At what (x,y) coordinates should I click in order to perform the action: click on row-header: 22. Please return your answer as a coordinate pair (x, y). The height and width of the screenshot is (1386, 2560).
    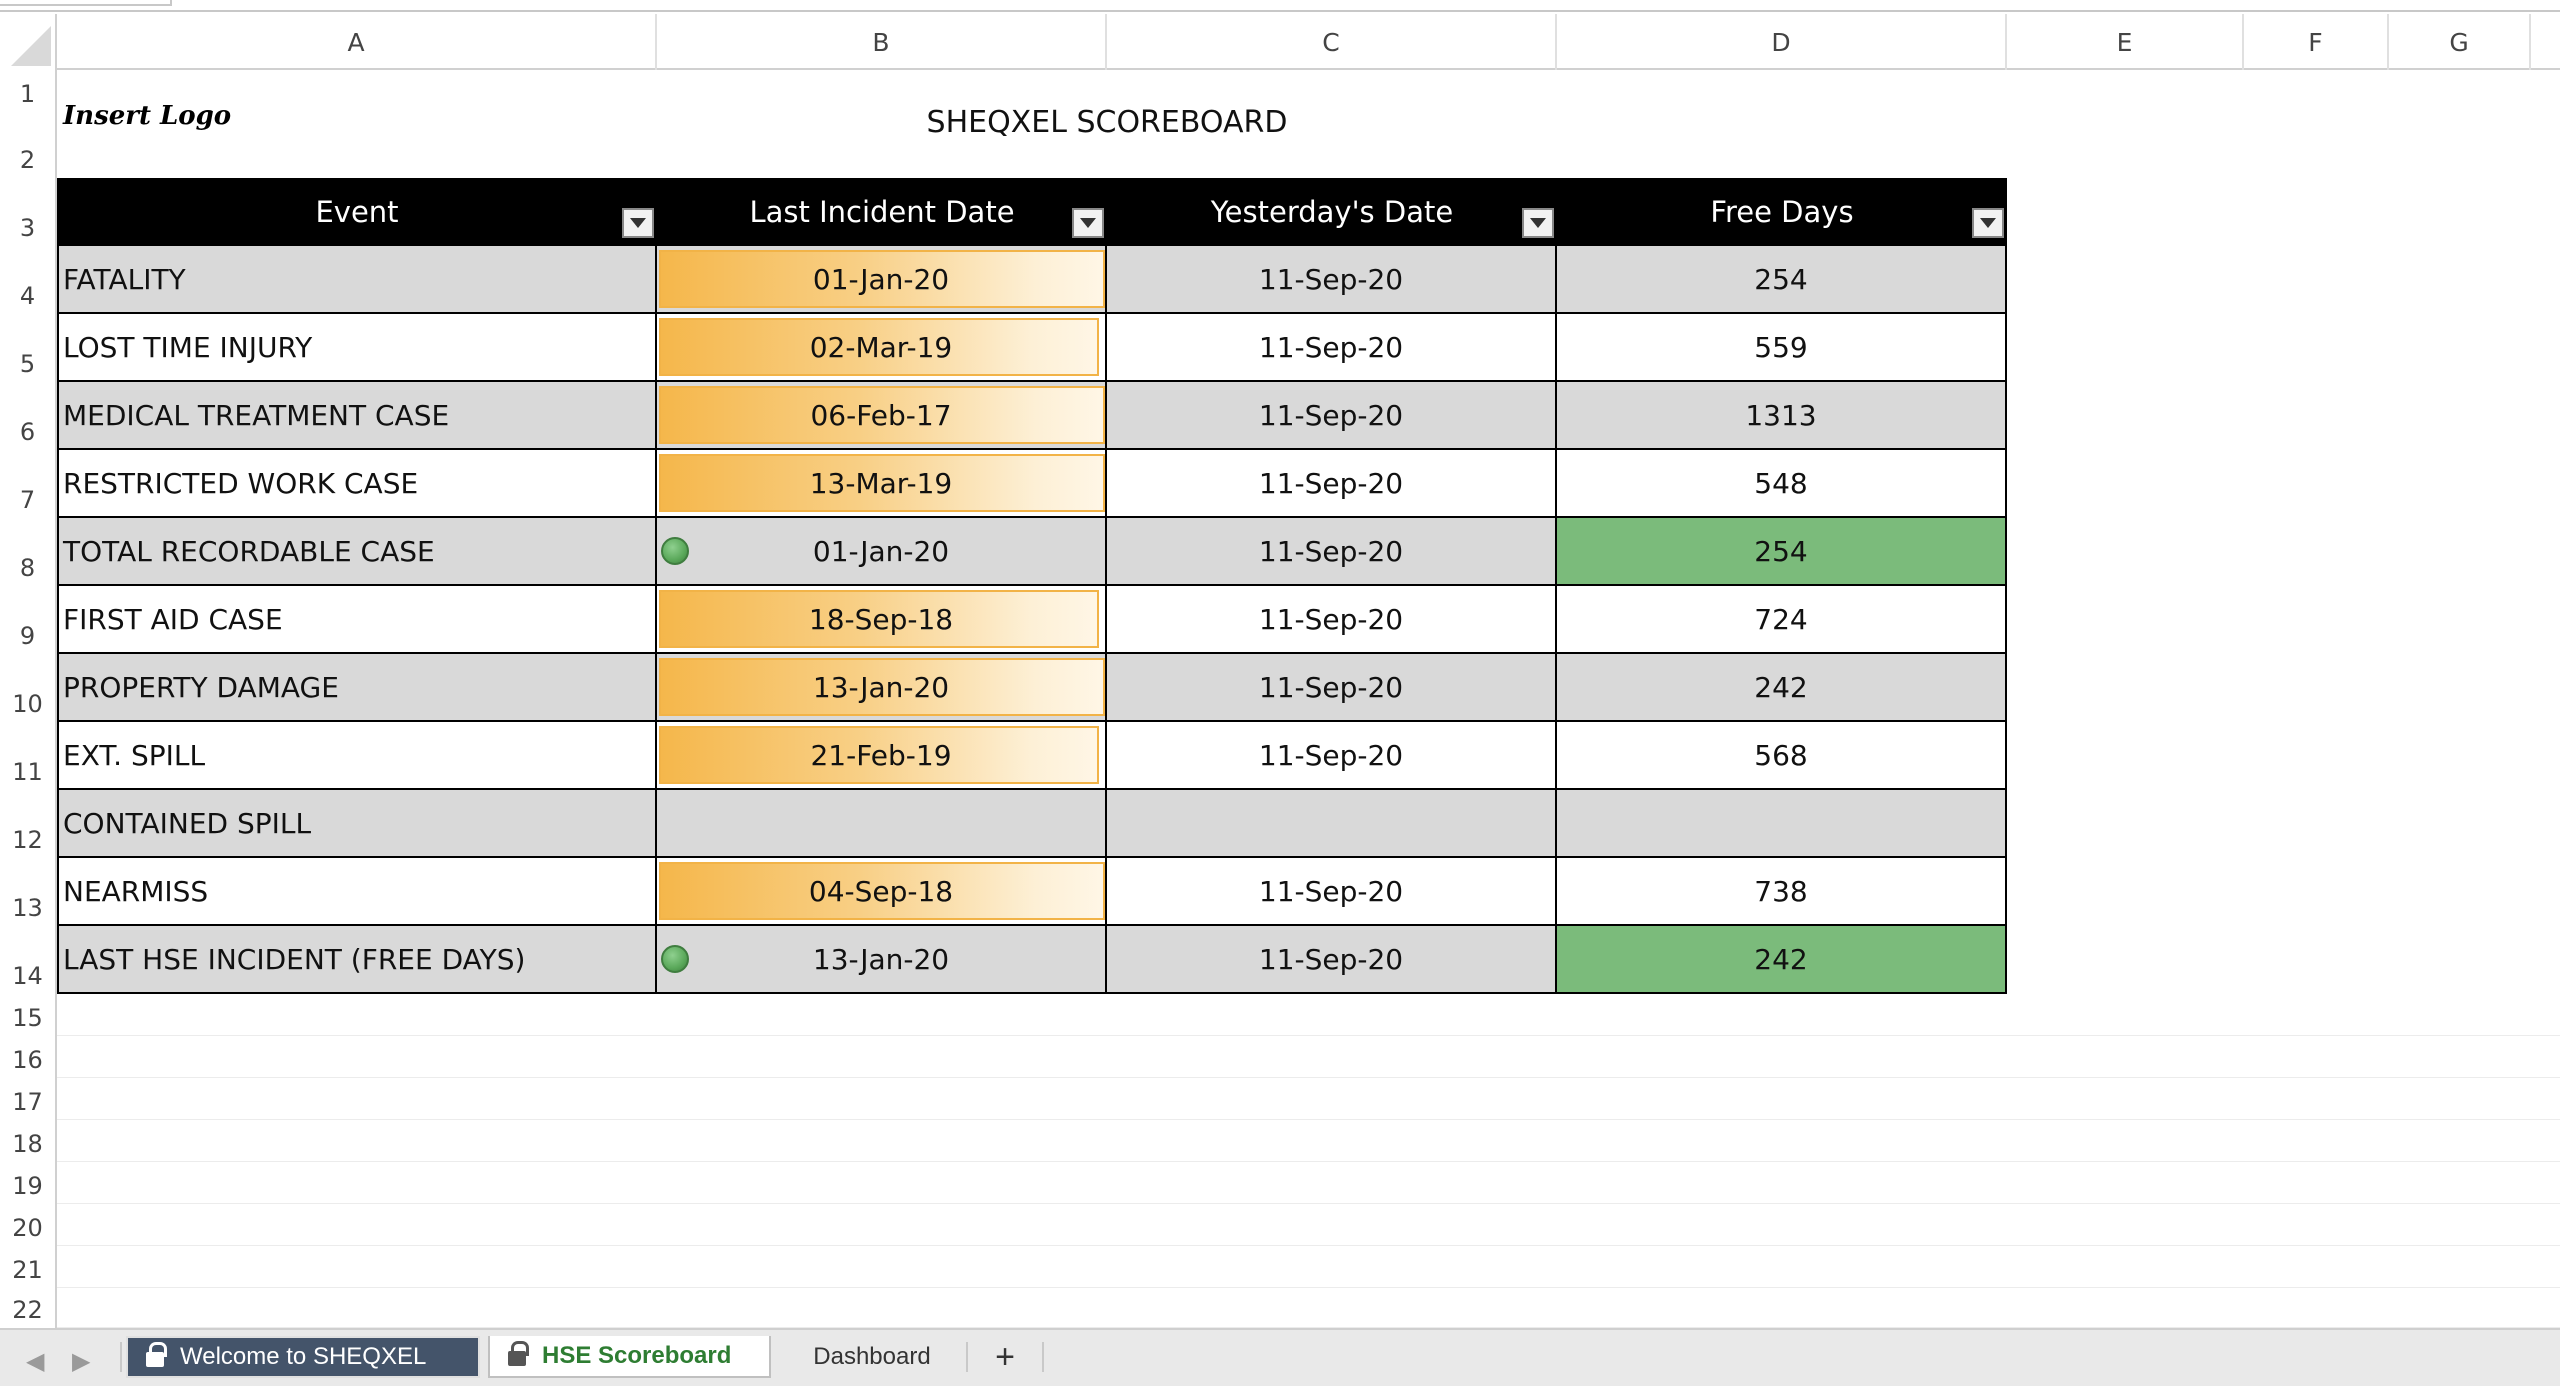
    Looking at the image, I should click on (28, 1308).